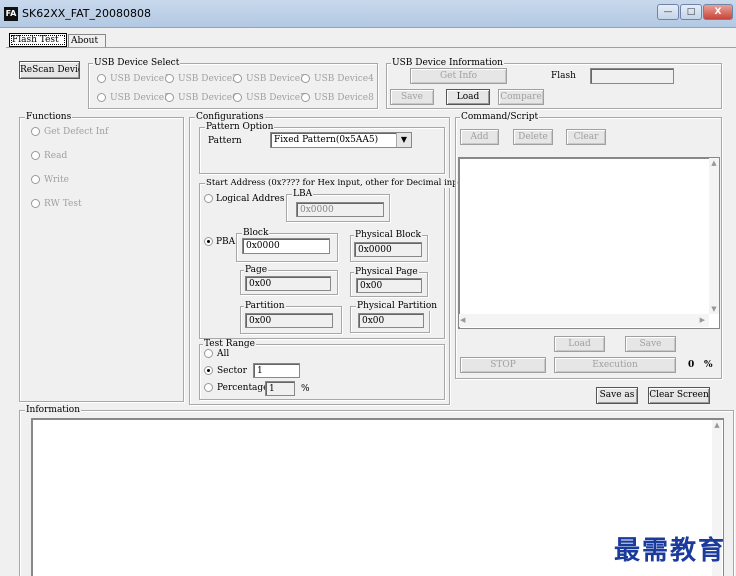  What do you see at coordinates (458, 76) in the screenshot?
I see `get-info-button: Get Info` at bounding box center [458, 76].